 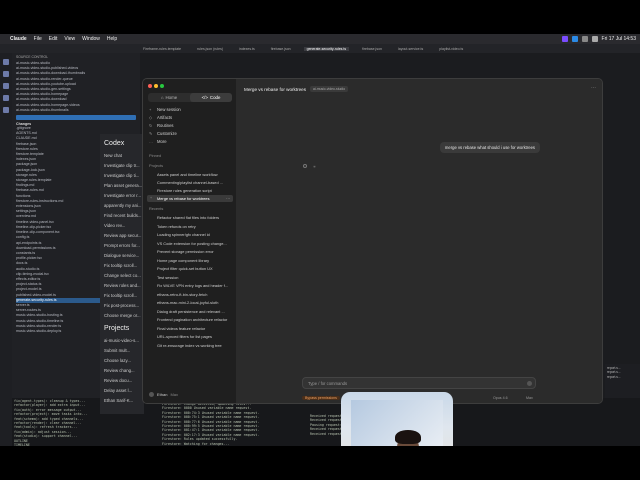 What do you see at coordinates (53, 39) in the screenshot?
I see `menu-edit: Edit` at bounding box center [53, 39].